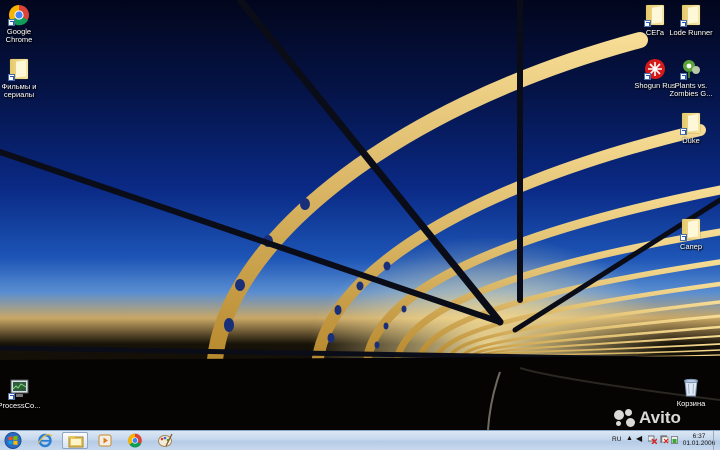  I want to click on media-player-icon, so click(105, 440).